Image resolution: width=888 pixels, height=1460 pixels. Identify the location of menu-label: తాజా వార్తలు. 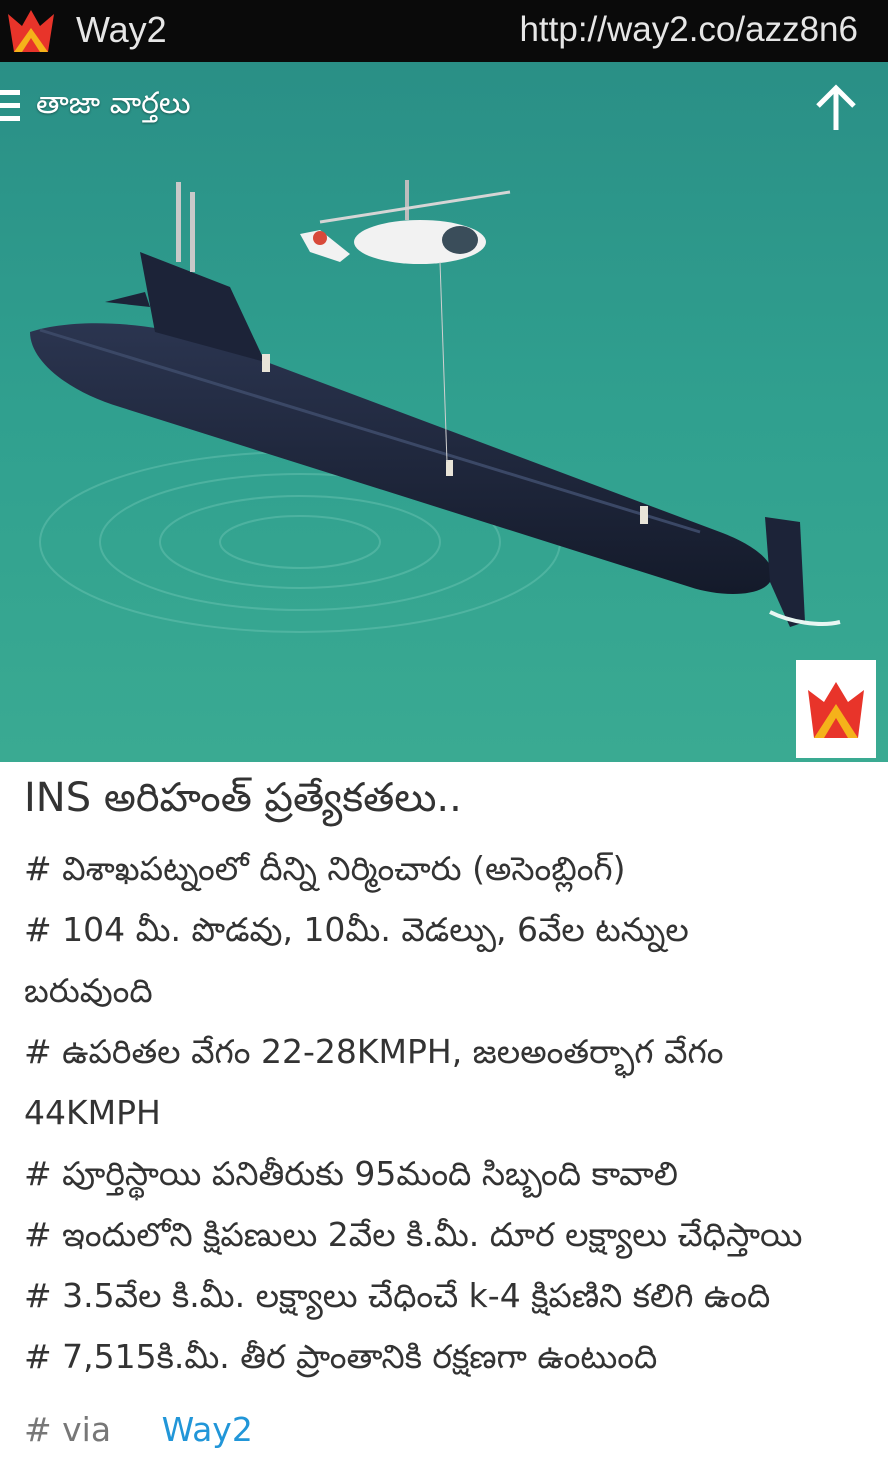
(113, 104).